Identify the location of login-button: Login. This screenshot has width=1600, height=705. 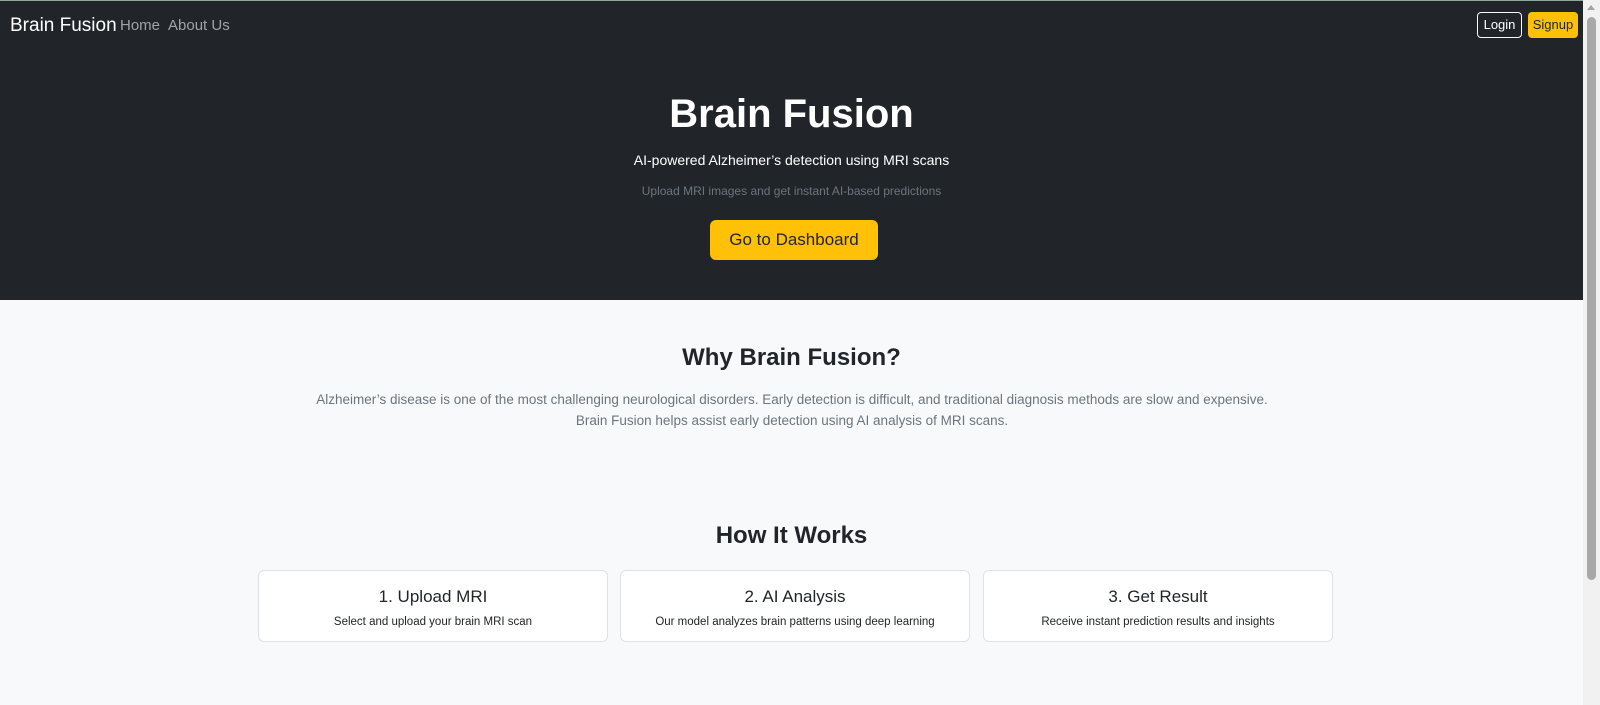
(1499, 25).